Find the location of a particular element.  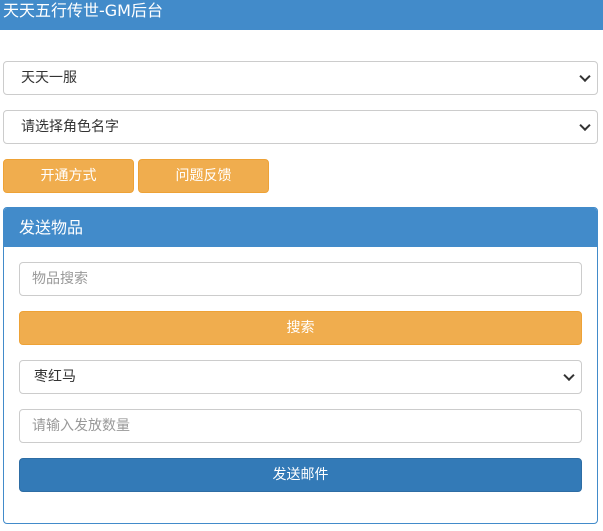

item-select-value: 枣红马 is located at coordinates (55, 377).